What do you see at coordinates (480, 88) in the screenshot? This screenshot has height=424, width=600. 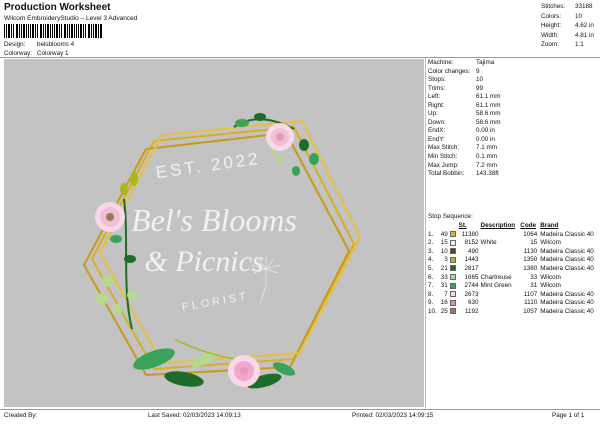 I see `machine-value: 99` at bounding box center [480, 88].